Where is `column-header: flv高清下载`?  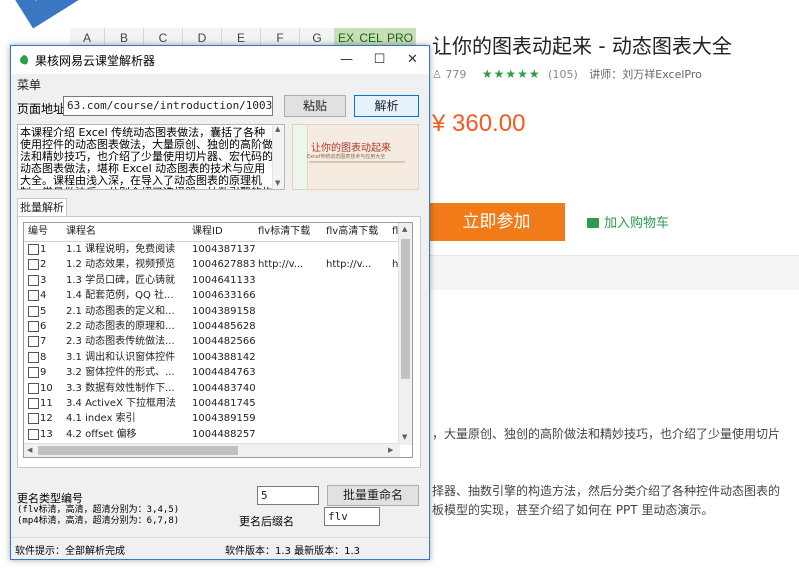
column-header: flv高清下载 is located at coordinates (352, 232).